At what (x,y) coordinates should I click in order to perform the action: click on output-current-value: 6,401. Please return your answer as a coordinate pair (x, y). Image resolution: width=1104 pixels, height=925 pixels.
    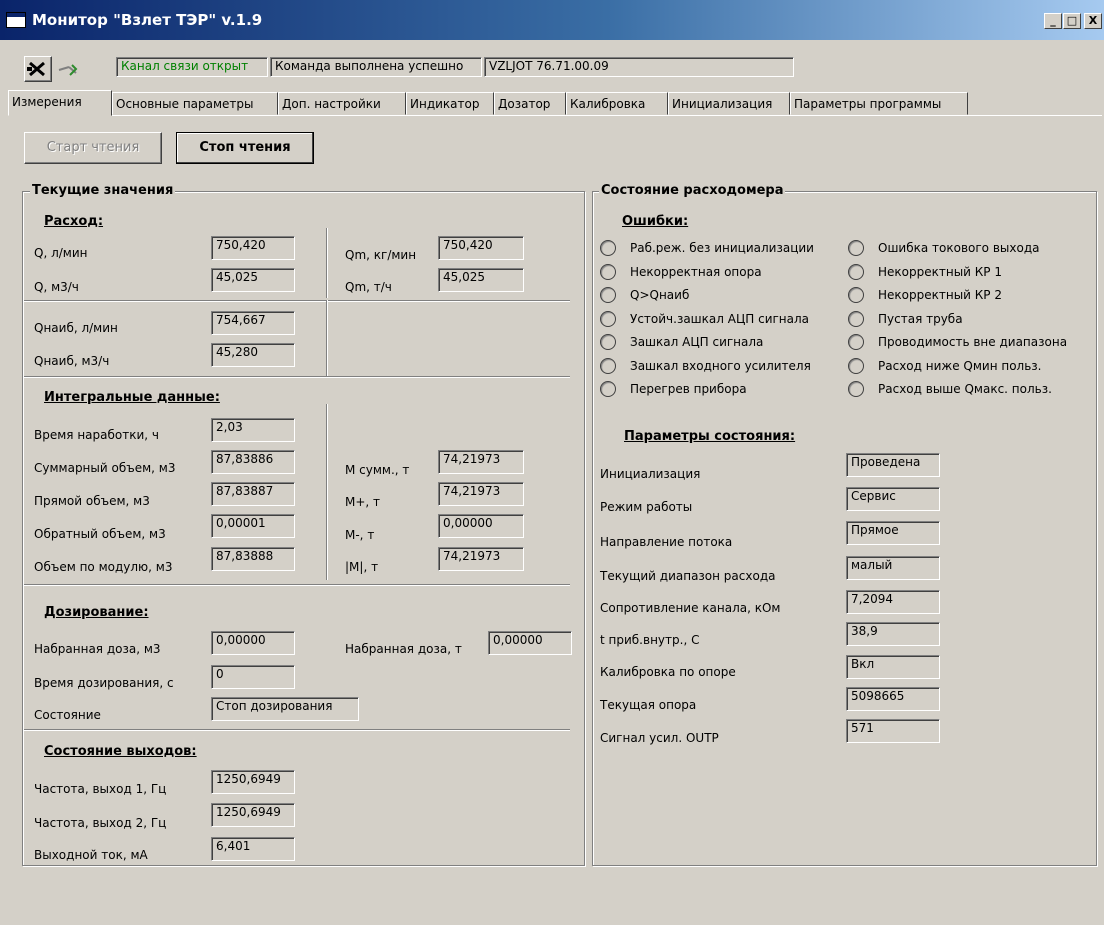
    Looking at the image, I should click on (253, 849).